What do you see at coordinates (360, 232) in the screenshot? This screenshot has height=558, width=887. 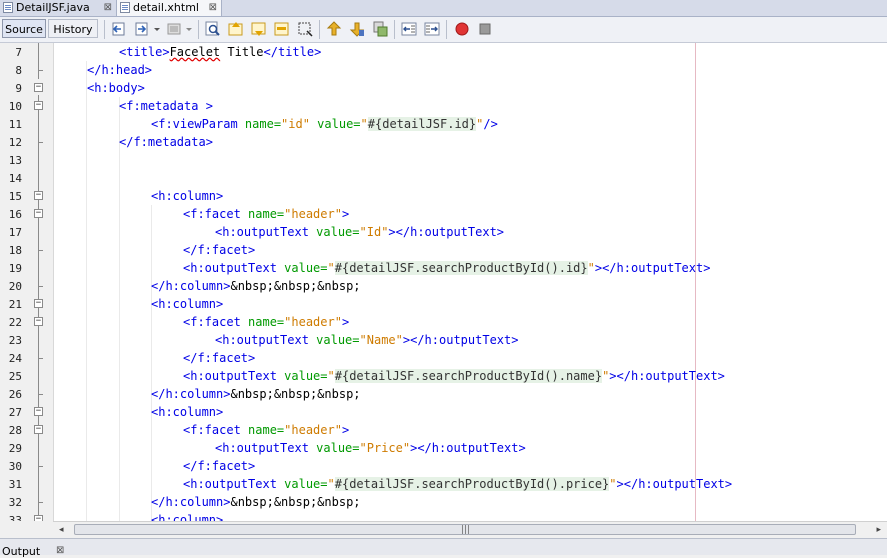 I see `code-text: <h:outputText value="Id"></h:outputText>` at bounding box center [360, 232].